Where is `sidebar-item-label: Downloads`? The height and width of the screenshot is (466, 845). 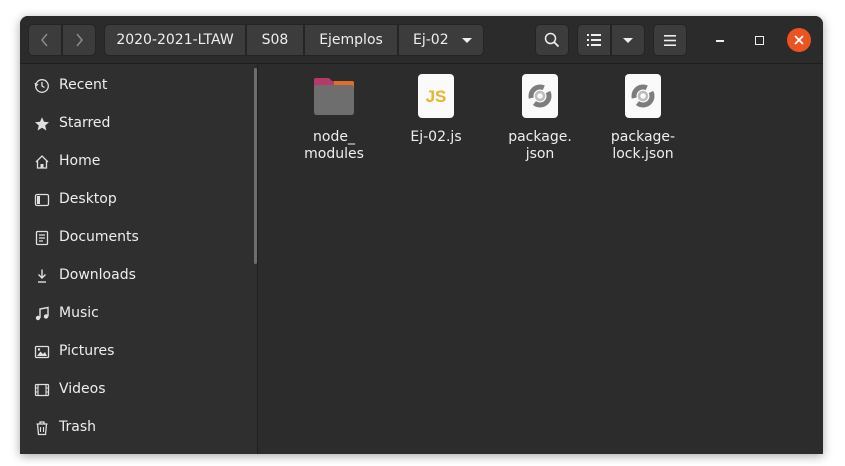
sidebar-item-label: Downloads is located at coordinates (97, 275).